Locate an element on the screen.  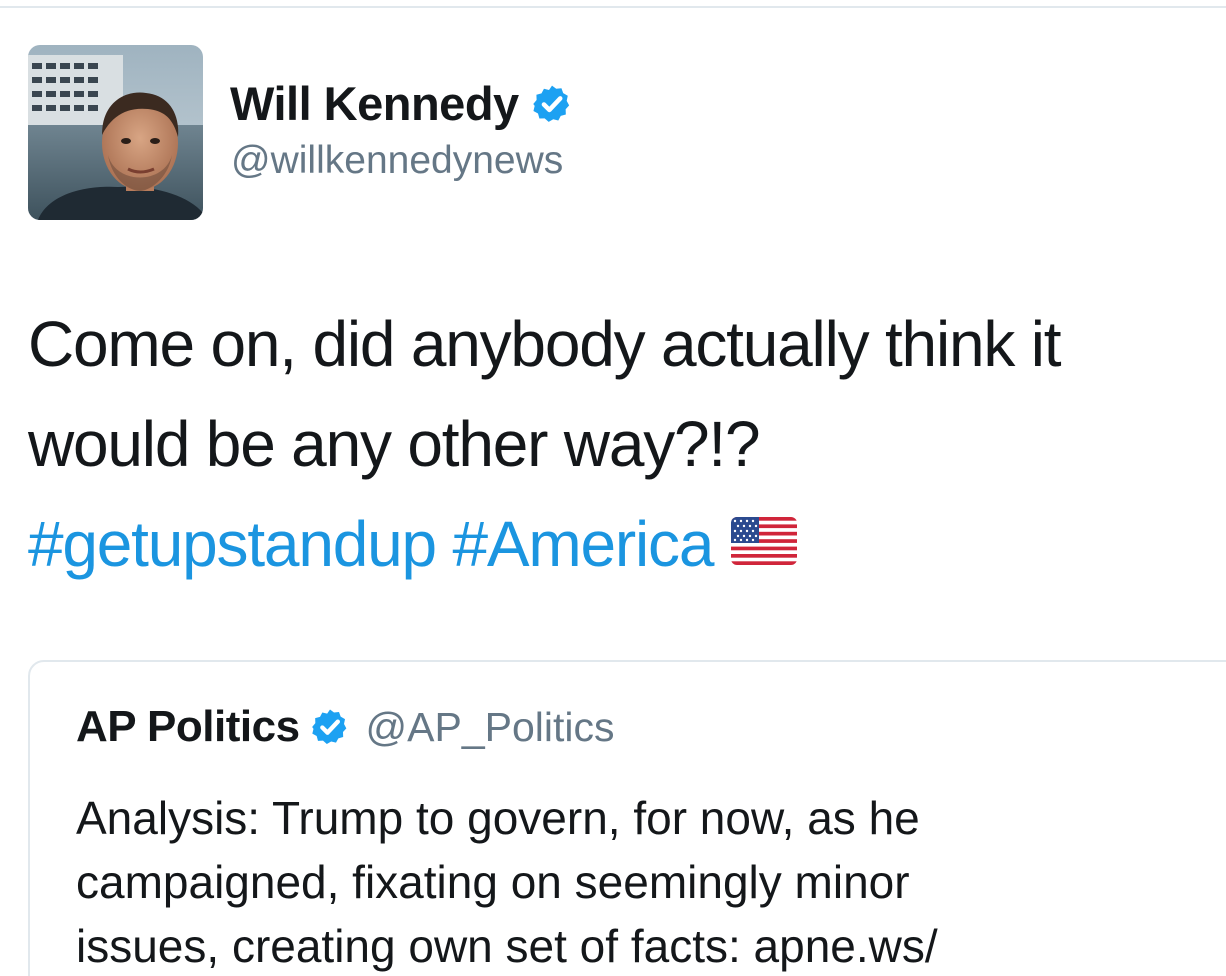
author-avatar is located at coordinates (115, 132).